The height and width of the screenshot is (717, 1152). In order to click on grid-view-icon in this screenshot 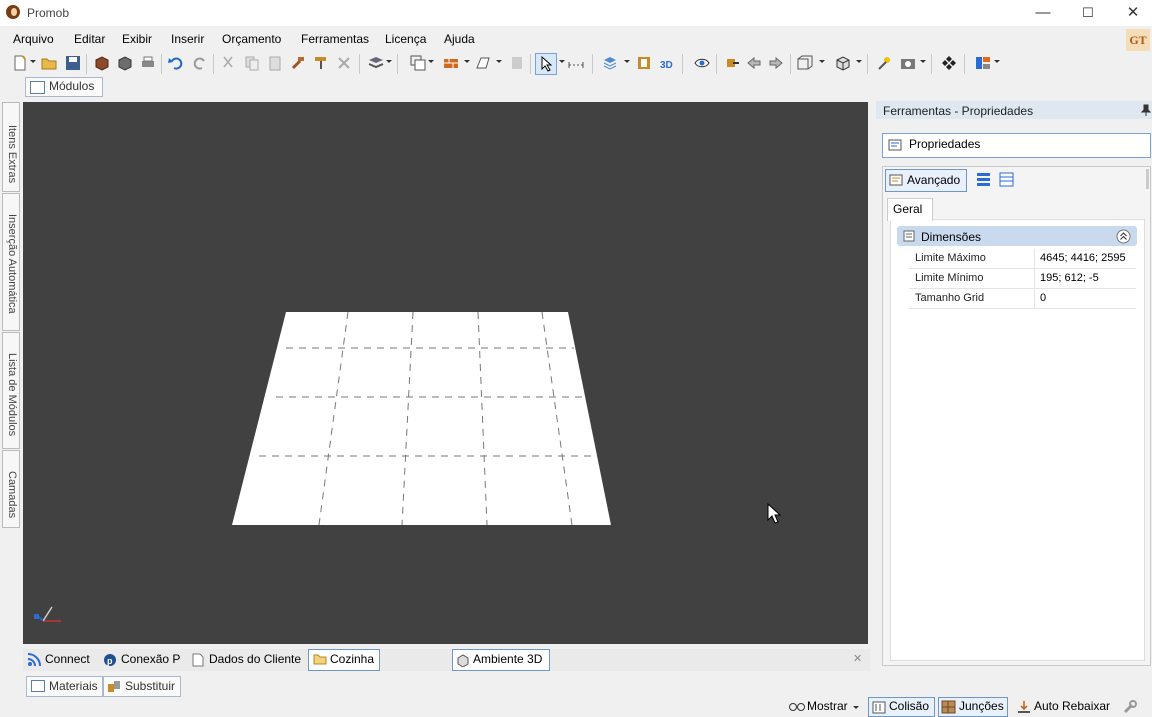, I will do `click(1006, 179)`.